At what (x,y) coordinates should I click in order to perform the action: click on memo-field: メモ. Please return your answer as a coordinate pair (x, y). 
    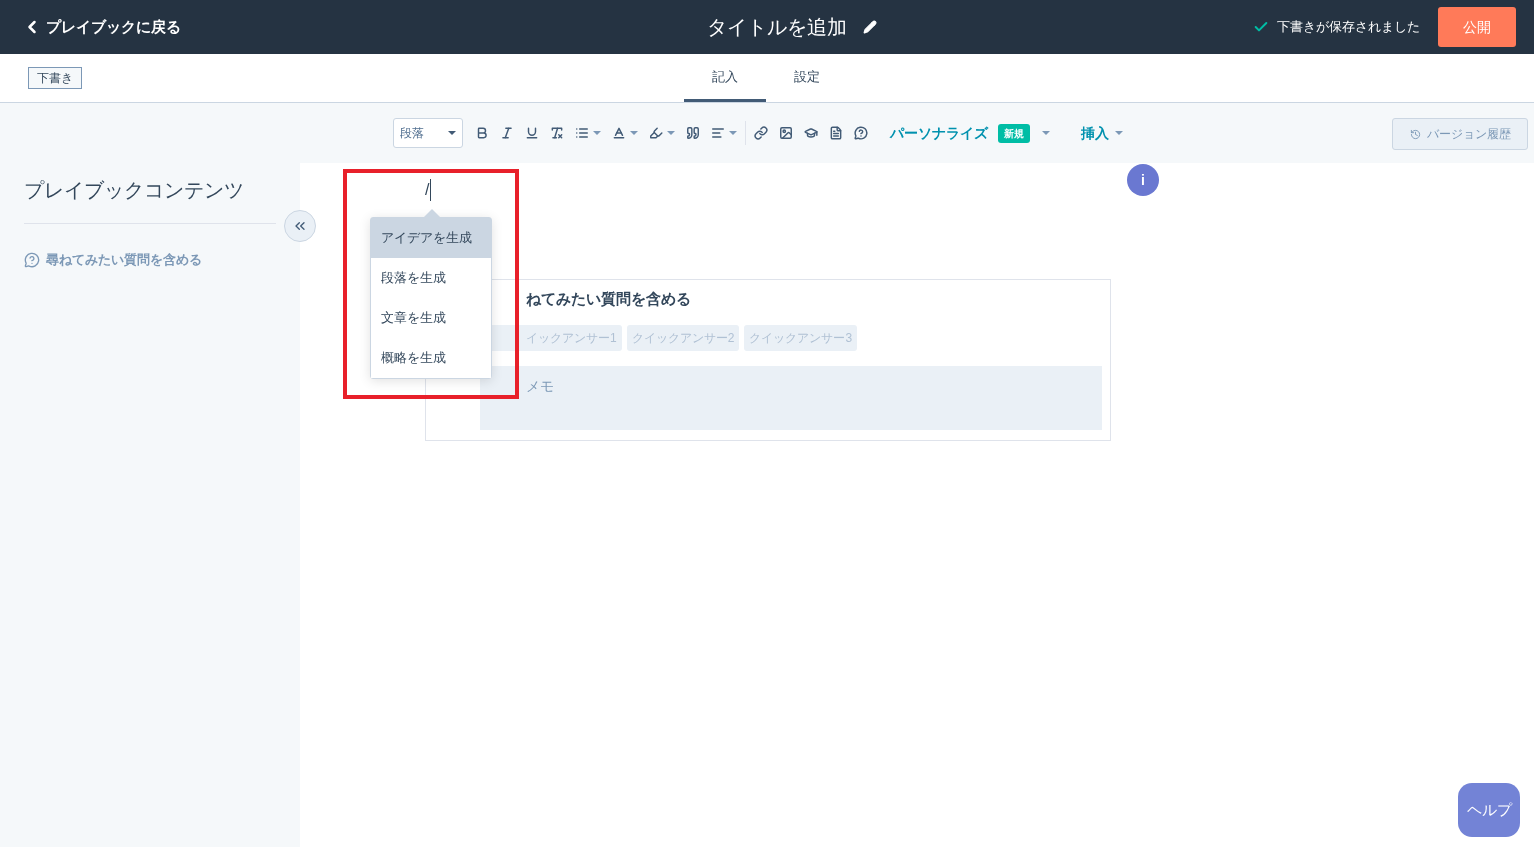
    Looking at the image, I should click on (791, 398).